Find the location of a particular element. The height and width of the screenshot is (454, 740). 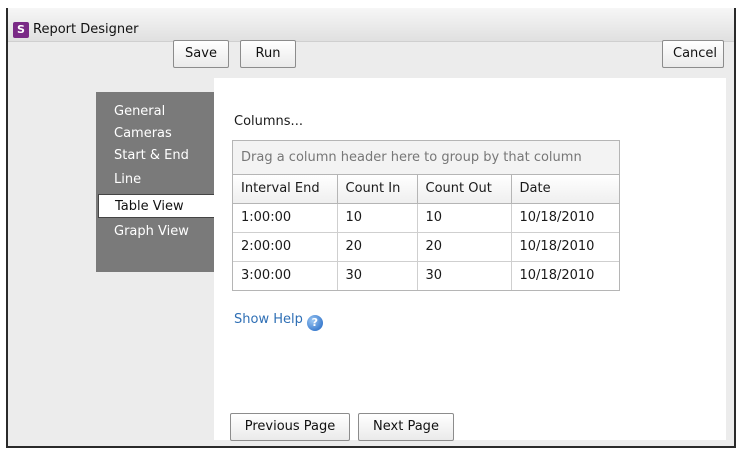

cell-interval-end: 3:00:00 is located at coordinates (285, 275).